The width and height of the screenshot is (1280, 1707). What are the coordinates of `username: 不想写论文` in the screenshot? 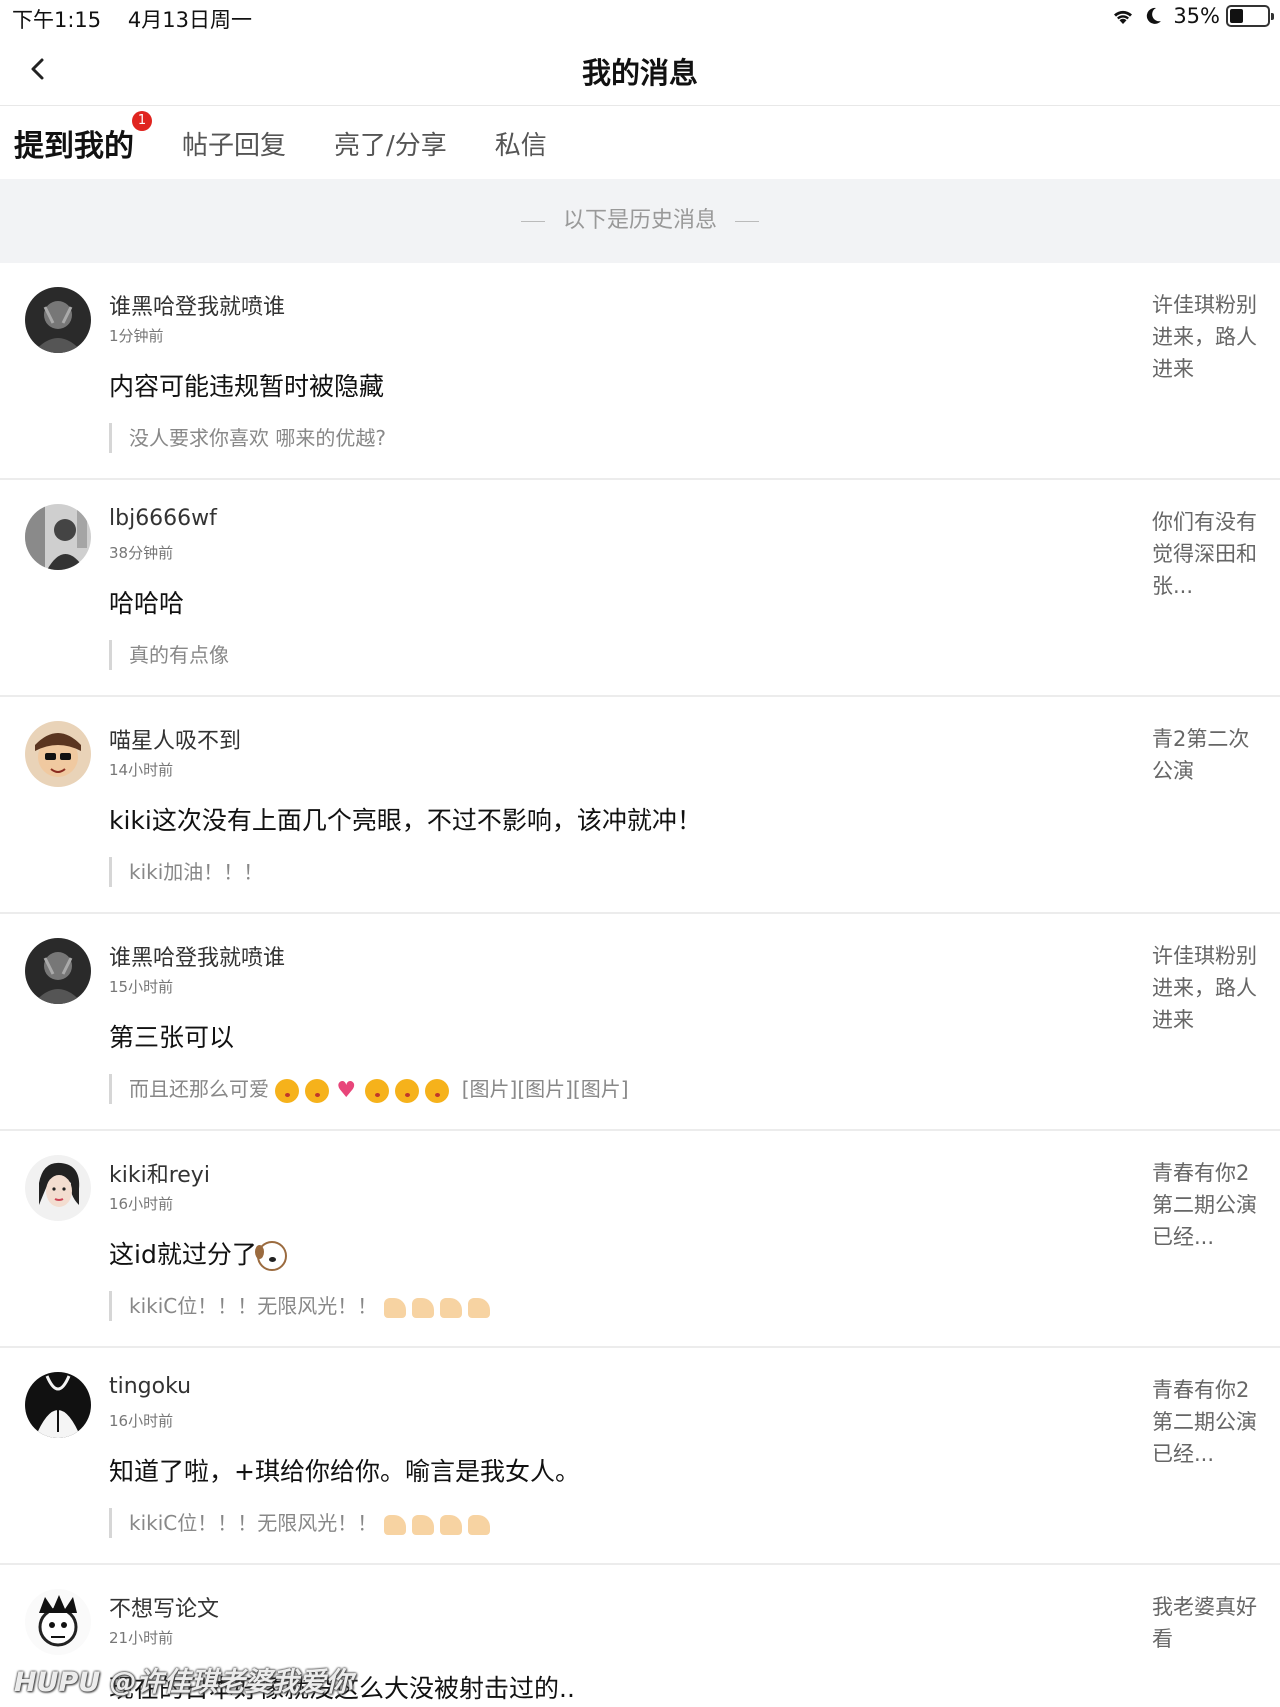 It's located at (164, 1607).